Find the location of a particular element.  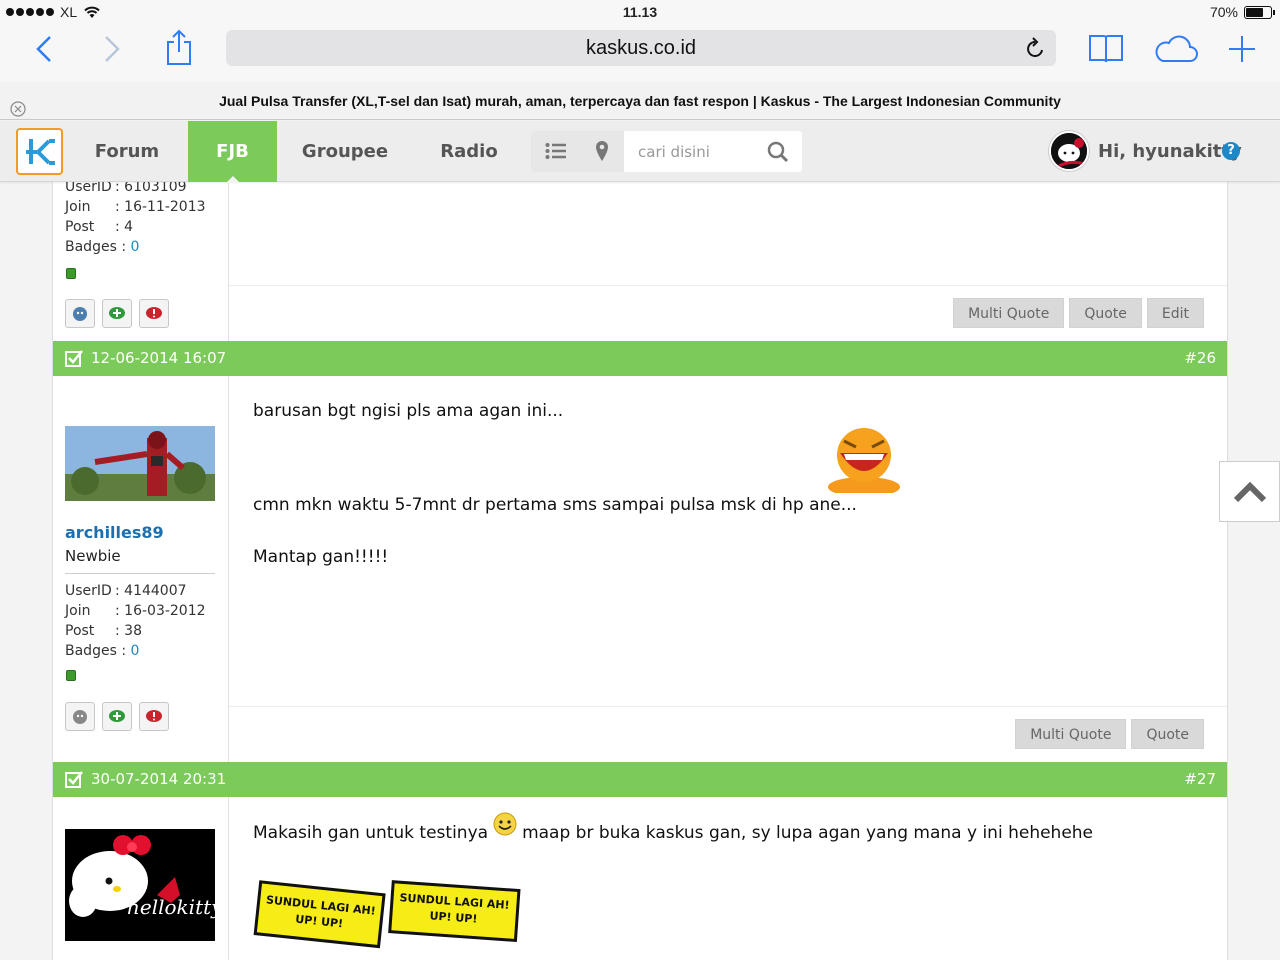

reload-icon is located at coordinates (1035, 54).